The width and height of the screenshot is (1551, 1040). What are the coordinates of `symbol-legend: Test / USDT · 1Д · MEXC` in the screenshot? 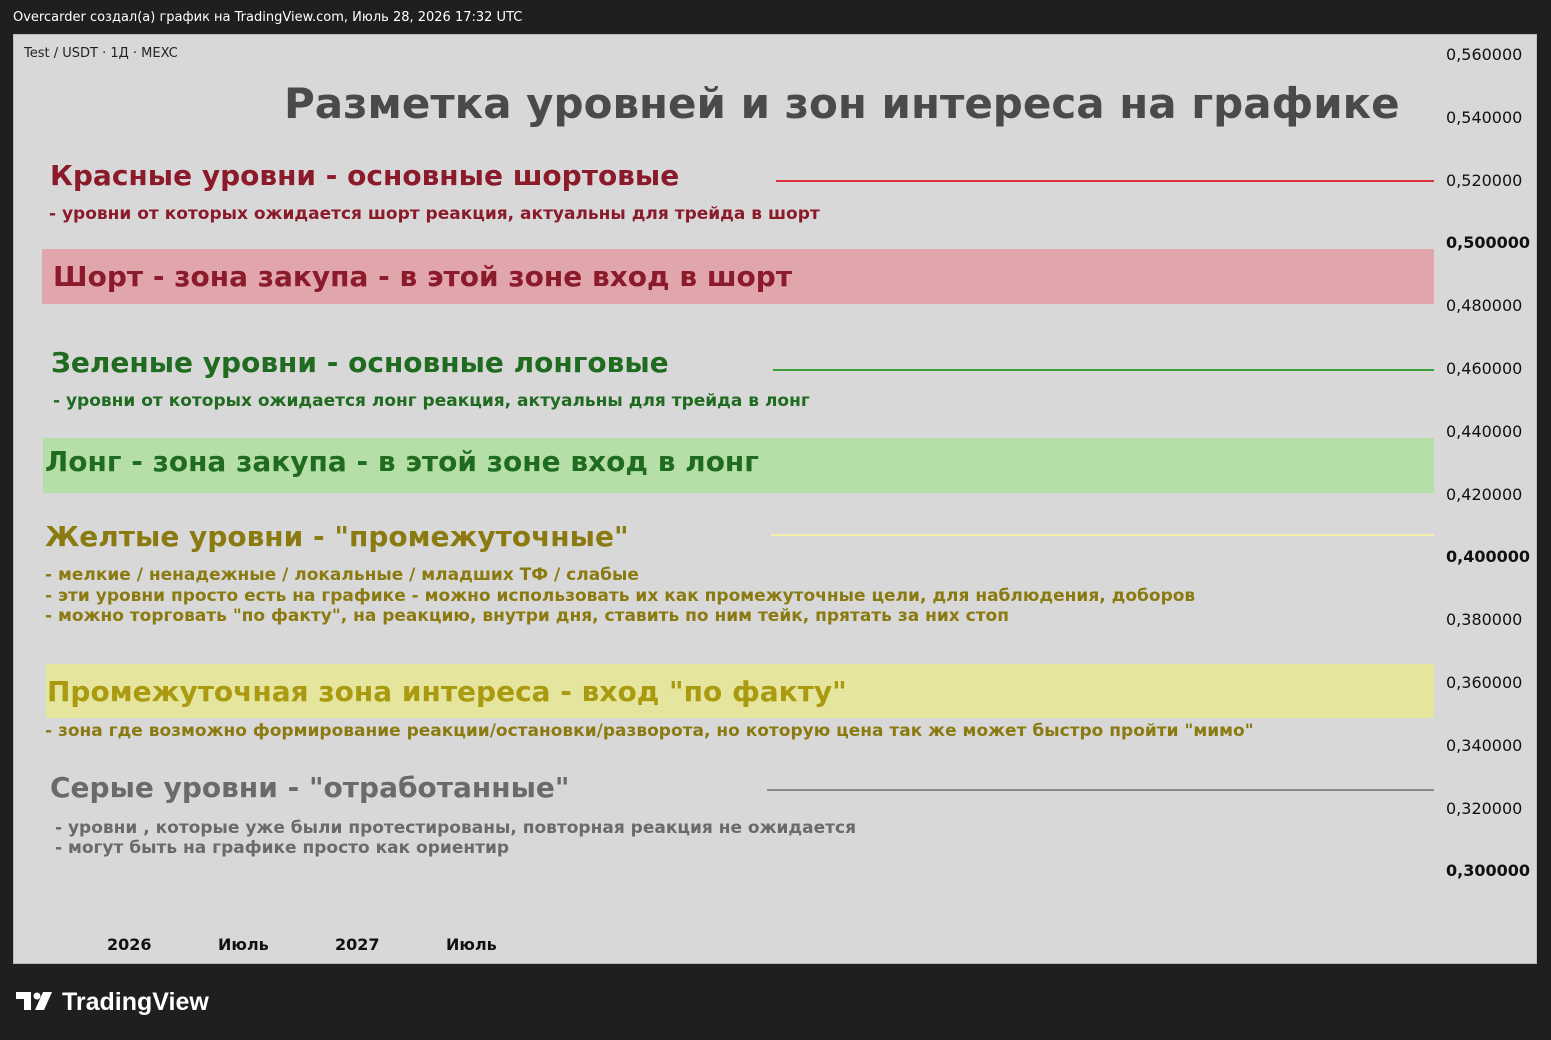 It's located at (101, 53).